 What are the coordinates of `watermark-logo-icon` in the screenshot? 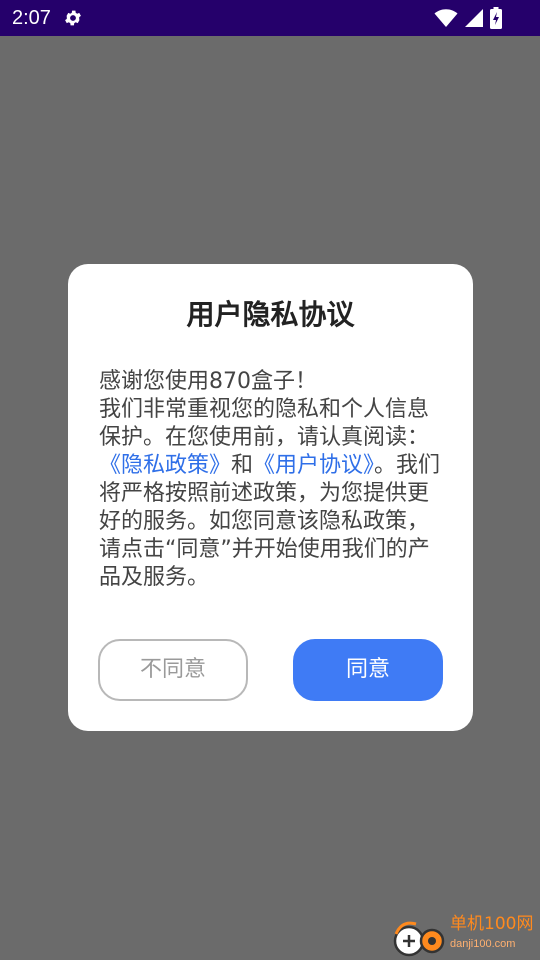 It's located at (419, 939).